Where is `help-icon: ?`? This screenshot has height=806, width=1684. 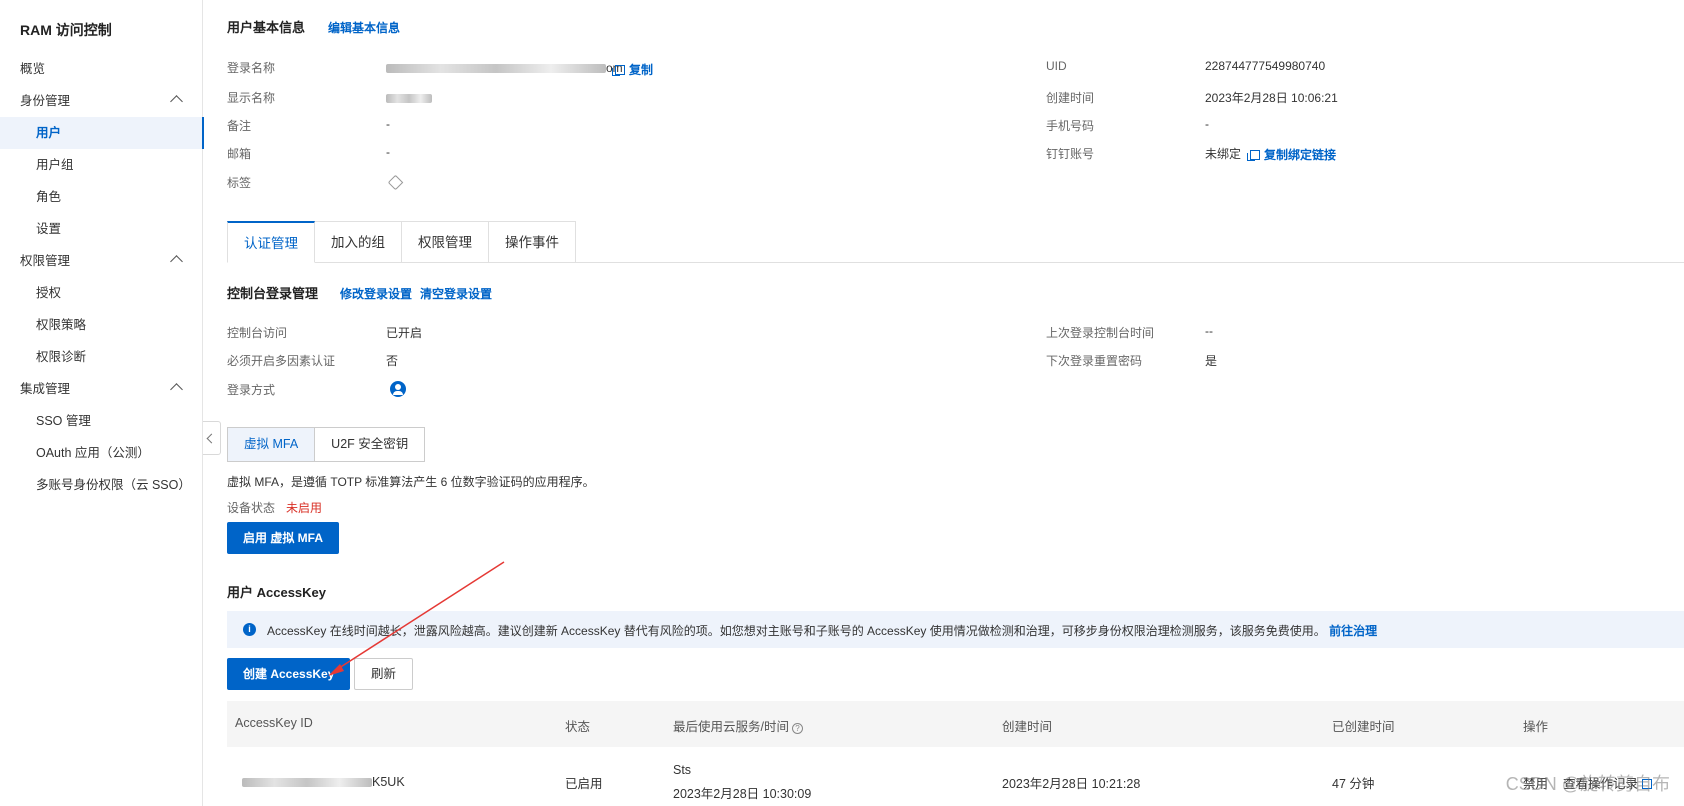
help-icon: ? is located at coordinates (797, 728).